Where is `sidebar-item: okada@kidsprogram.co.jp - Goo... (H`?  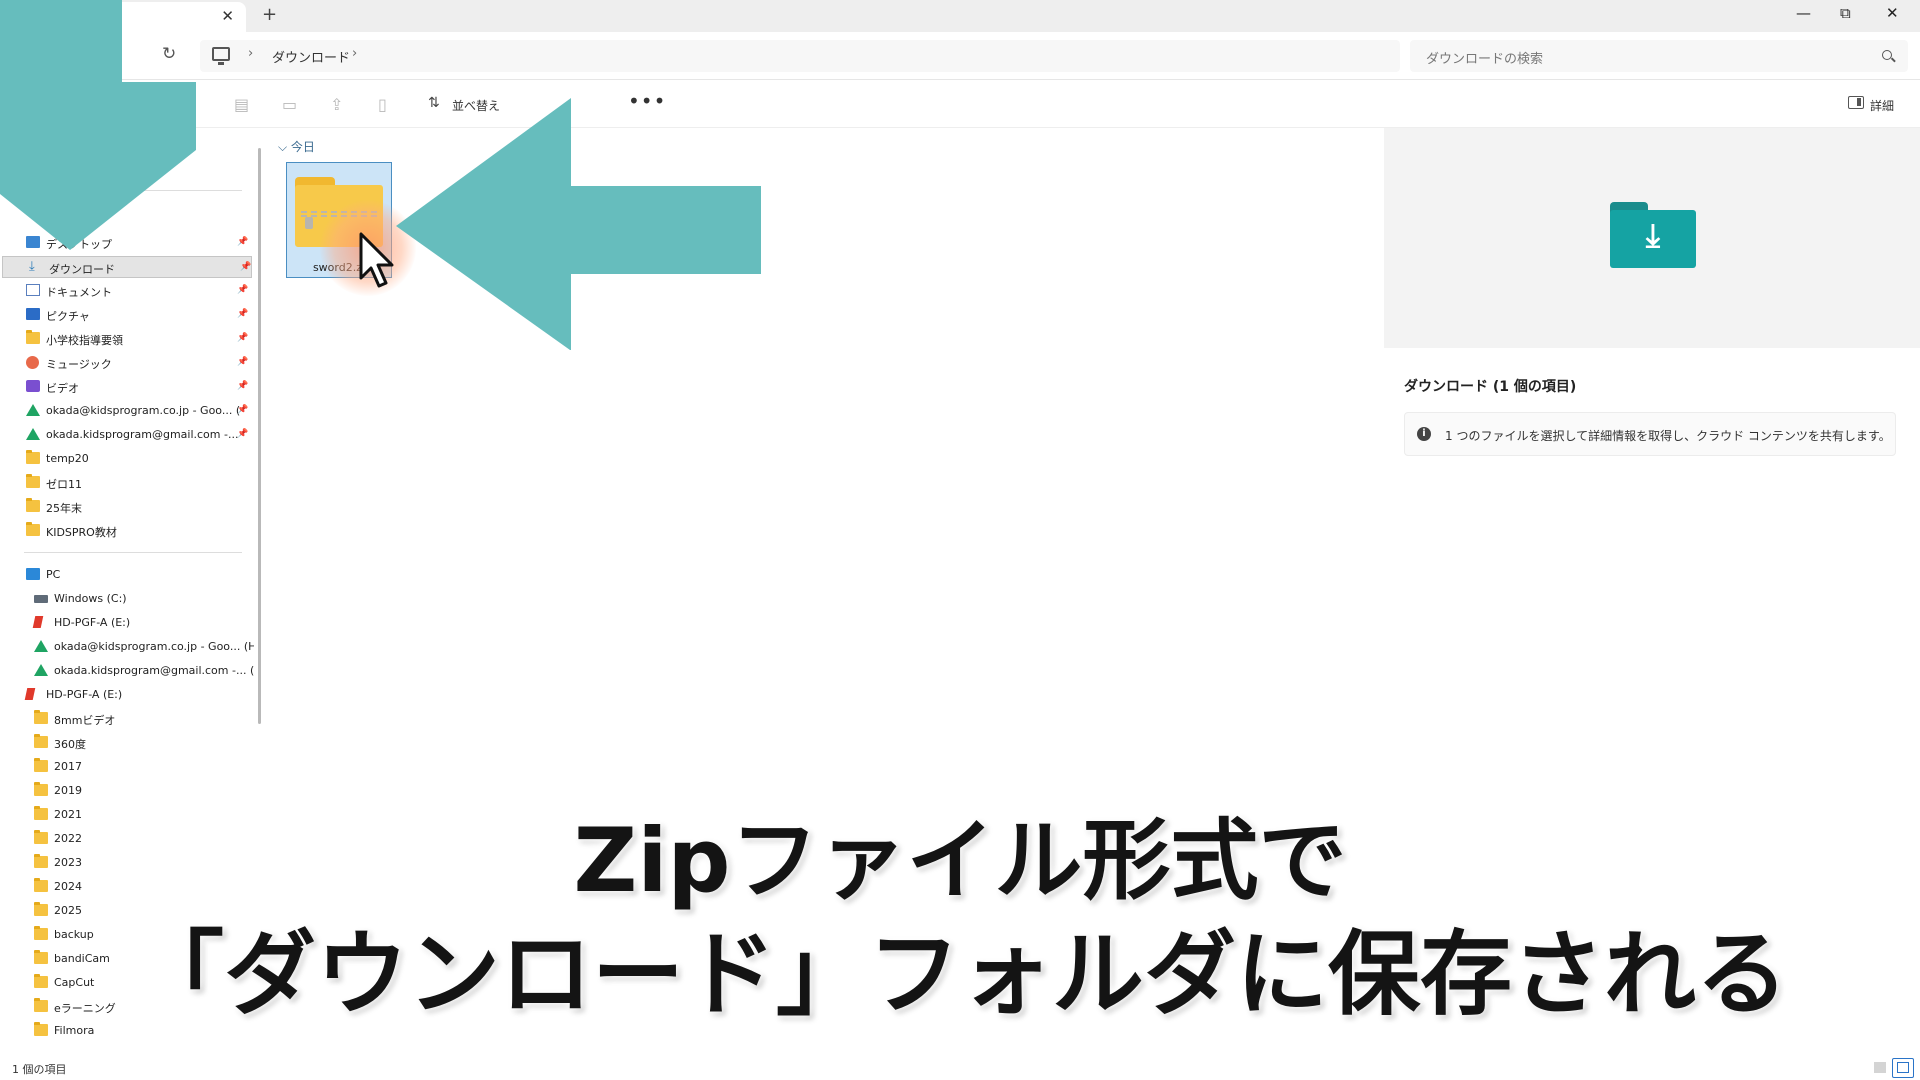
sidebar-item: okada@kidsprogram.co.jp - Goo... (H is located at coordinates (127, 647).